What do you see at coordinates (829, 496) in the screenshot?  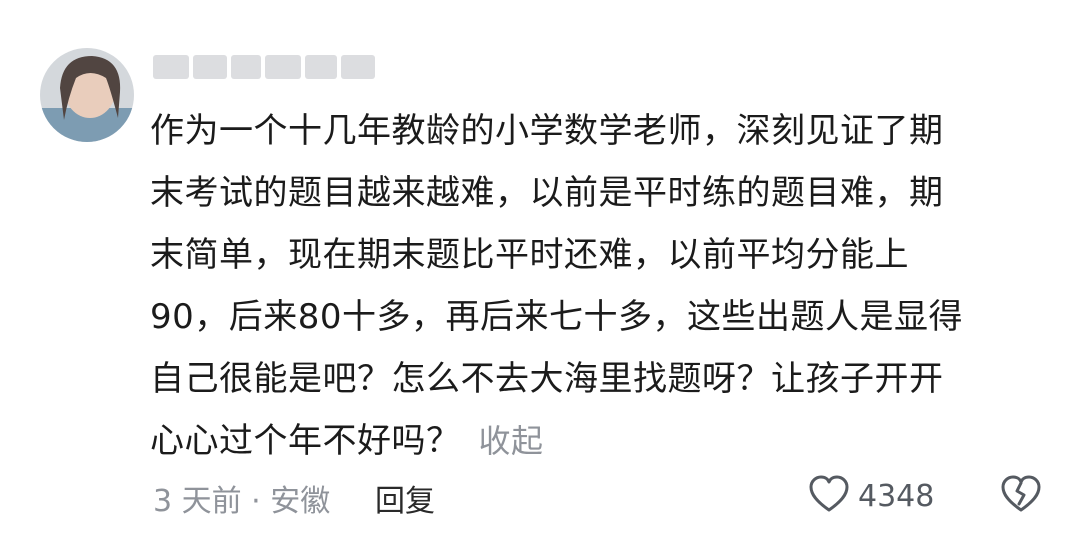 I see `heart-outline-icon` at bounding box center [829, 496].